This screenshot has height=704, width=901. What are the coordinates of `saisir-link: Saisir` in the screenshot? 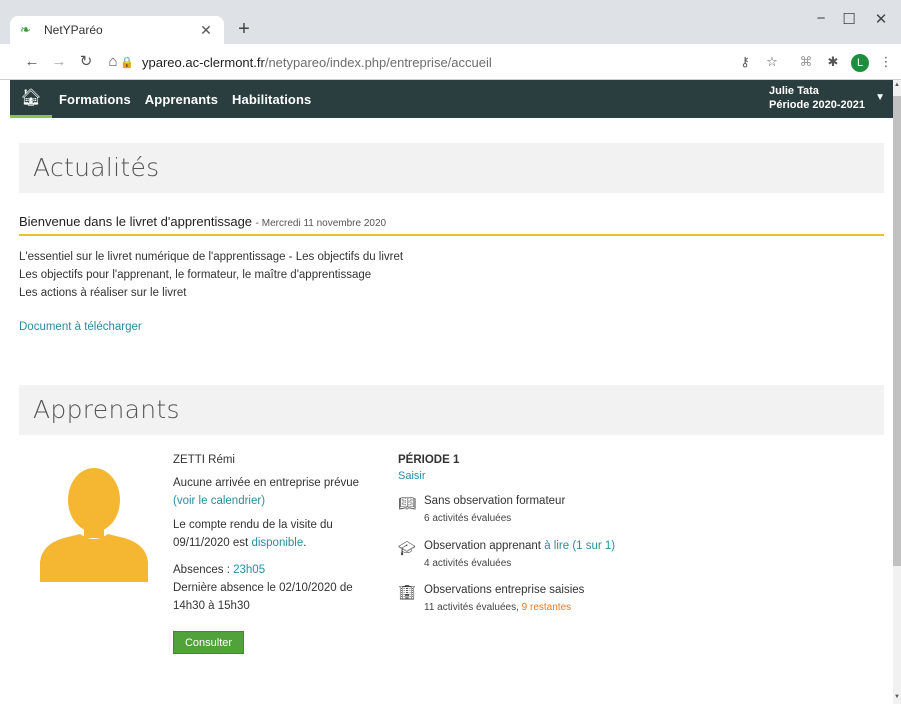 It's located at (412, 476).